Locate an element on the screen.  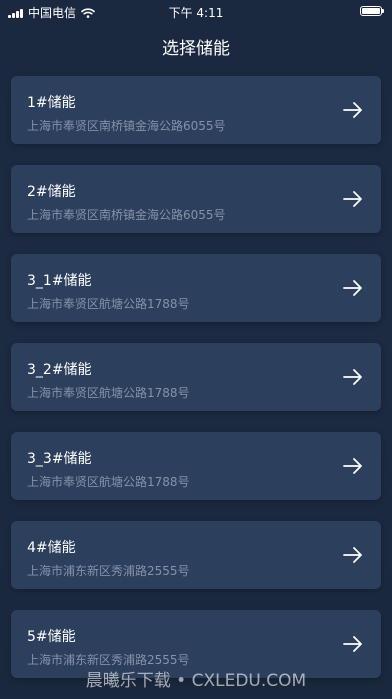
storage-name: 3_3#储能 is located at coordinates (59, 459).